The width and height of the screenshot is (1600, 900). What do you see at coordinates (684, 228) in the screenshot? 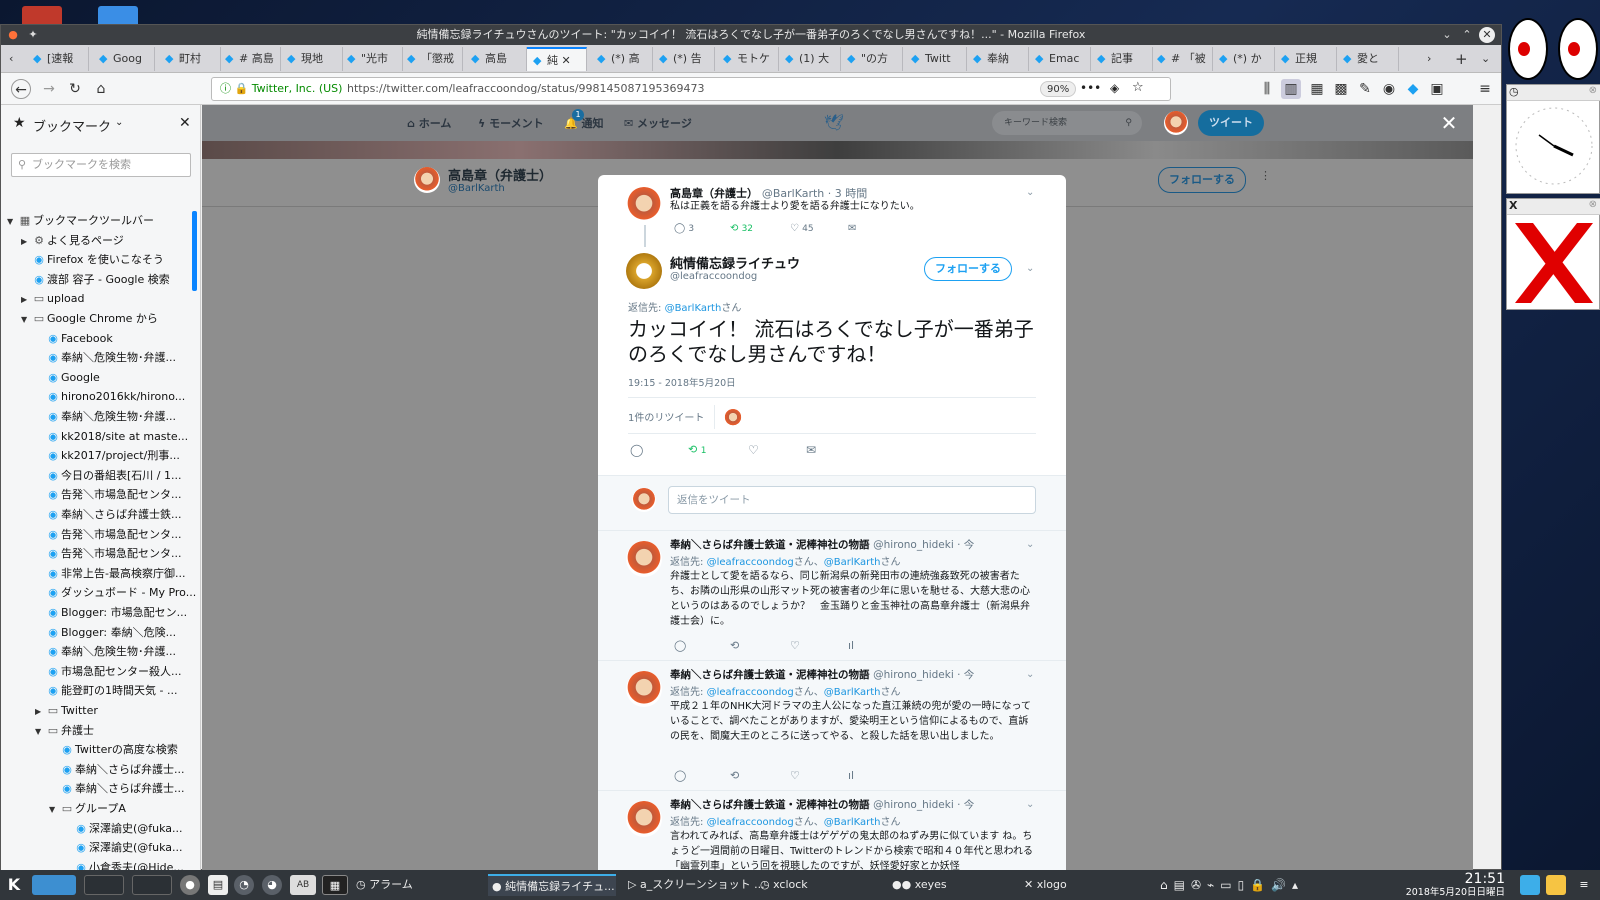
I see `reply-action: ◯ 3` at bounding box center [684, 228].